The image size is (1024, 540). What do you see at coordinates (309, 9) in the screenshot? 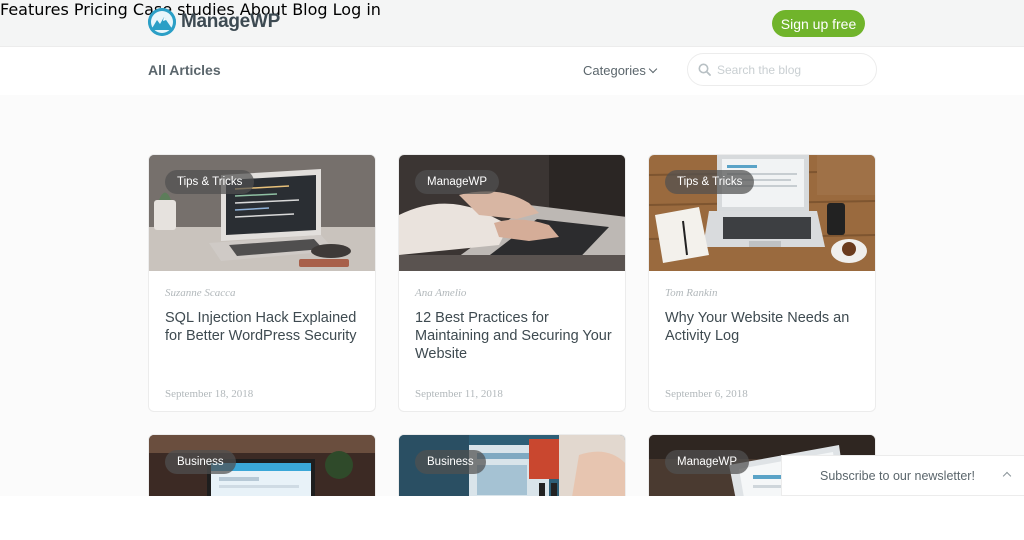
I see `nav-blog: Blog` at bounding box center [309, 9].